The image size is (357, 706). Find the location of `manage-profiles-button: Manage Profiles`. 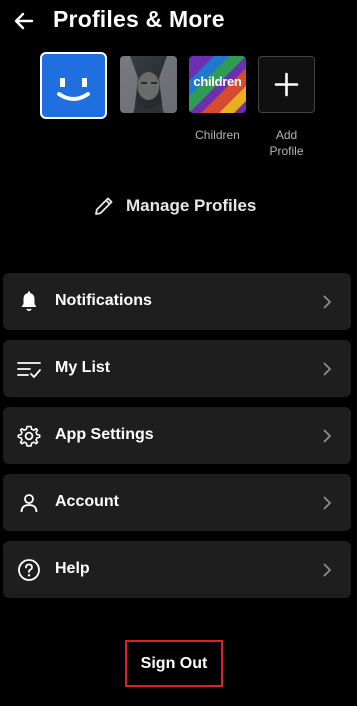

manage-profiles-button: Manage Profiles is located at coordinates (174, 206).